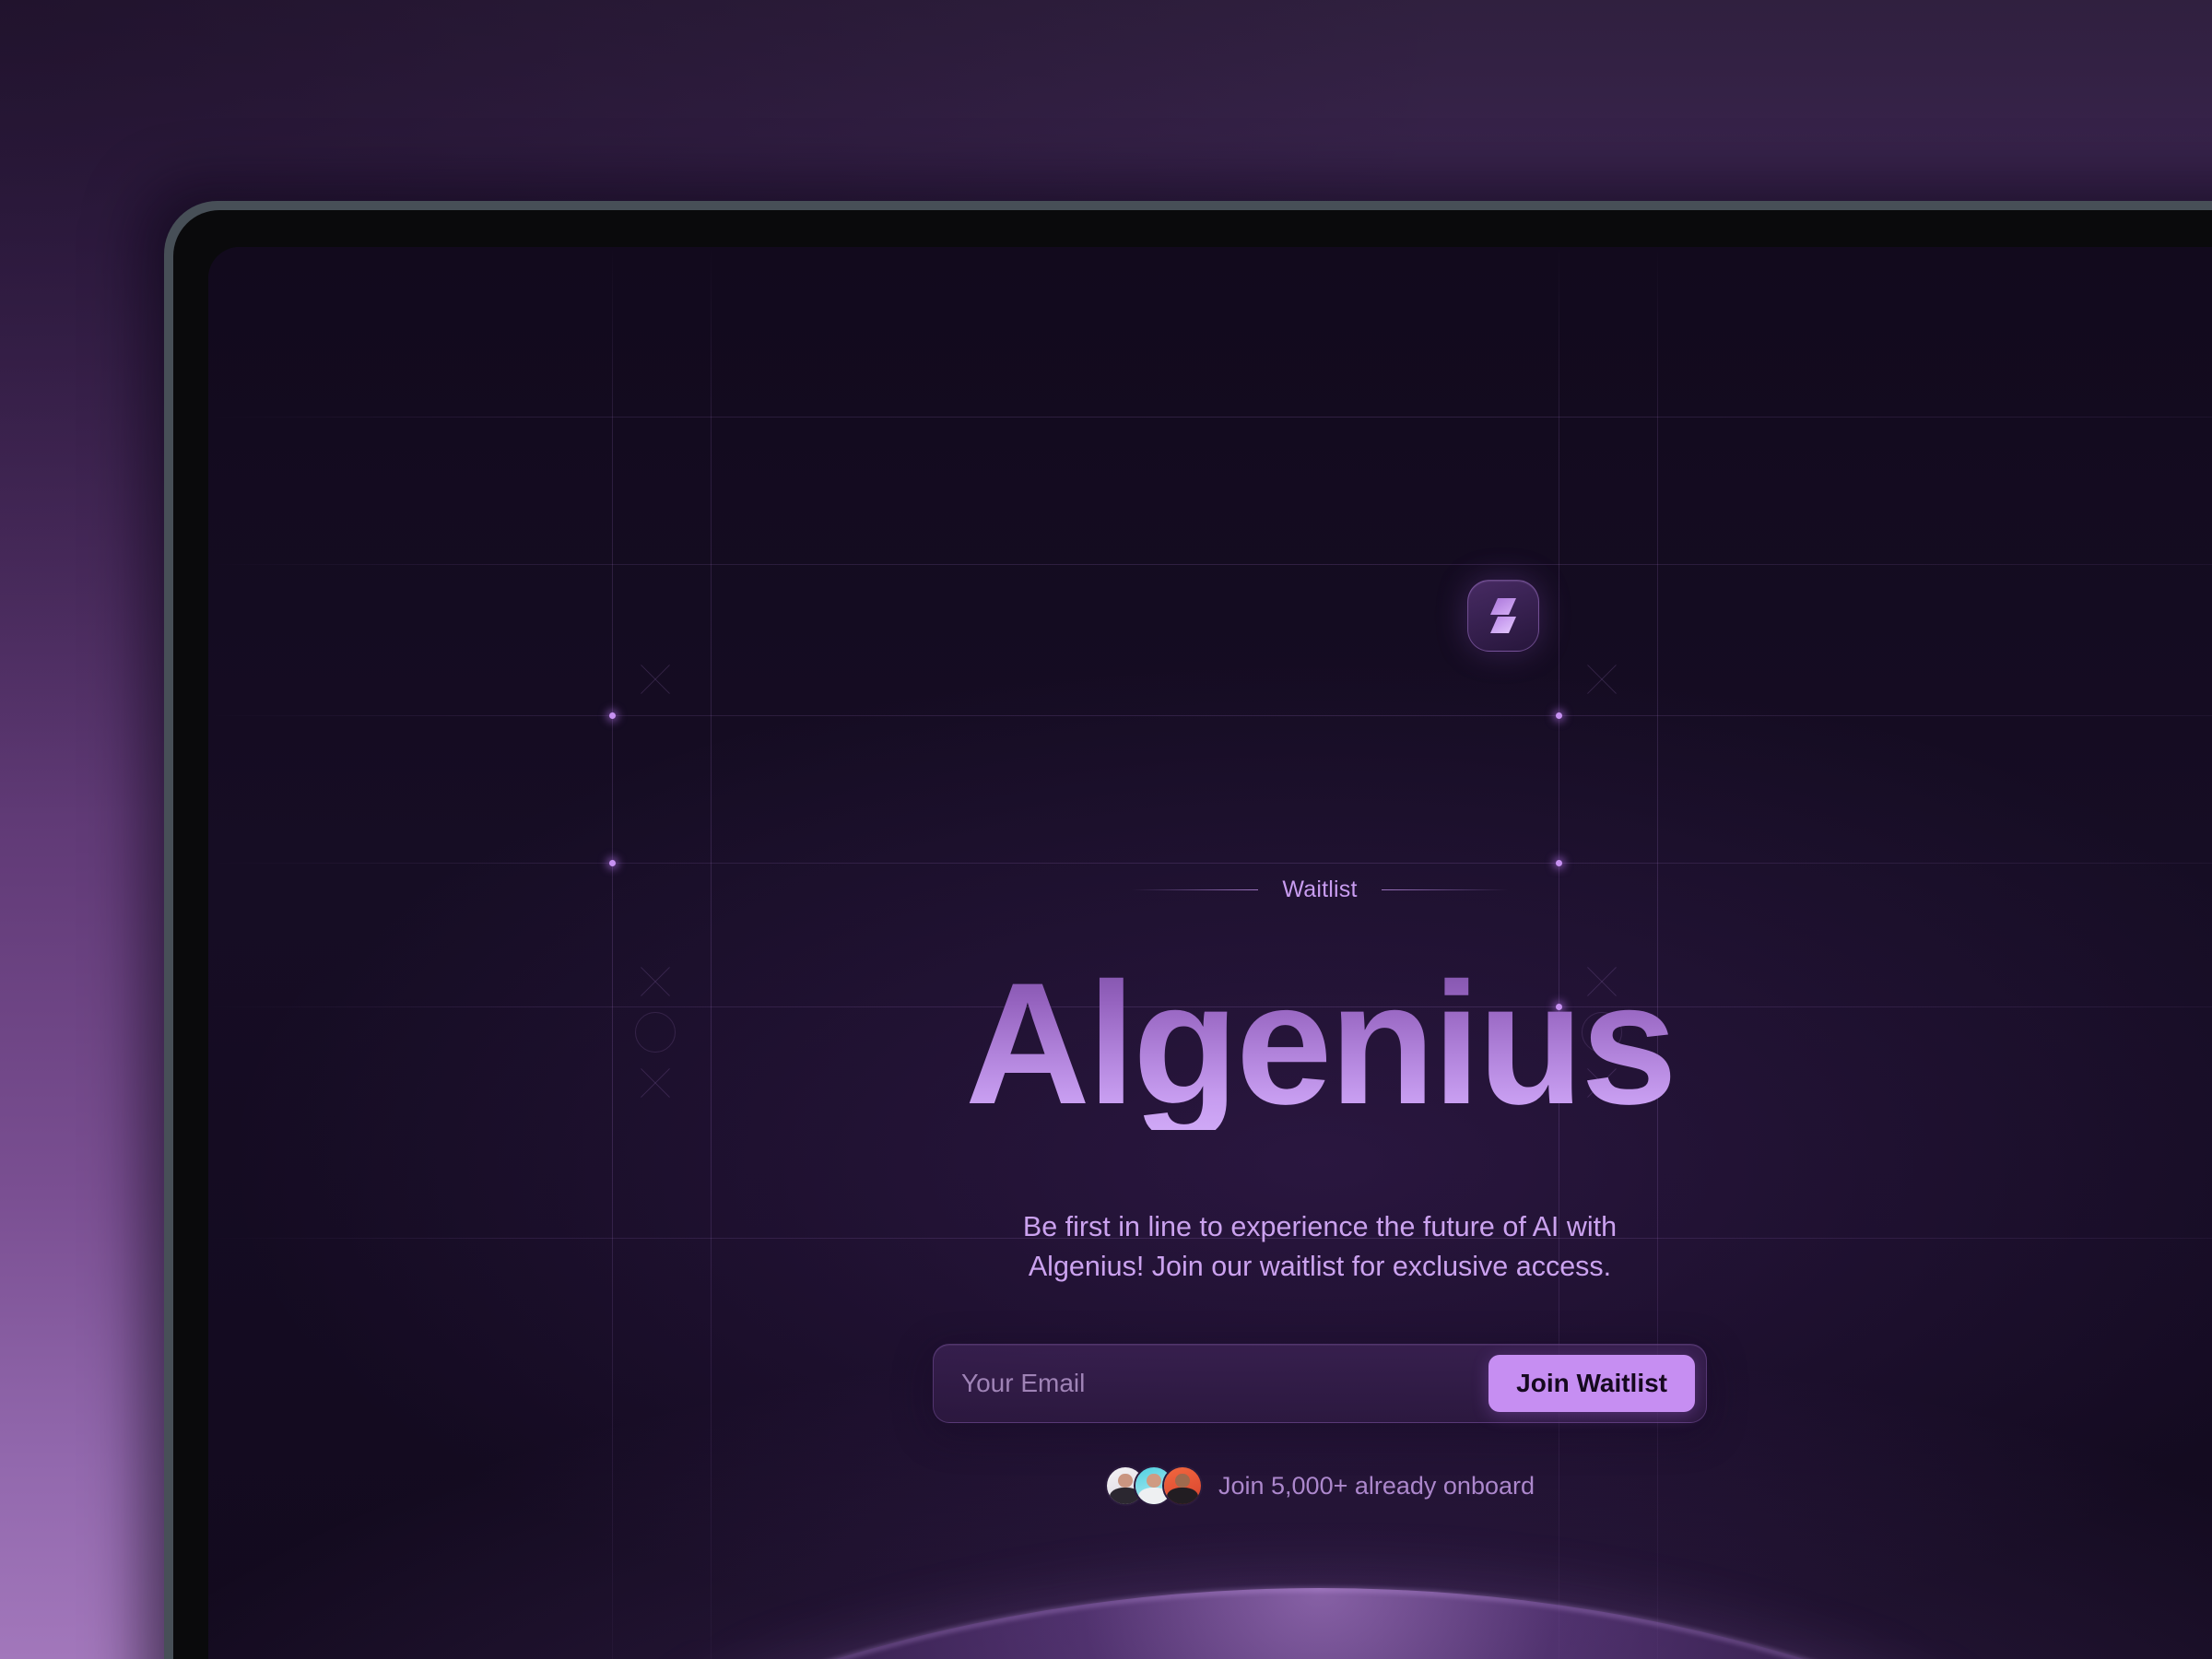  Describe the element at coordinates (1225, 1383) in the screenshot. I see `email-field` at that location.